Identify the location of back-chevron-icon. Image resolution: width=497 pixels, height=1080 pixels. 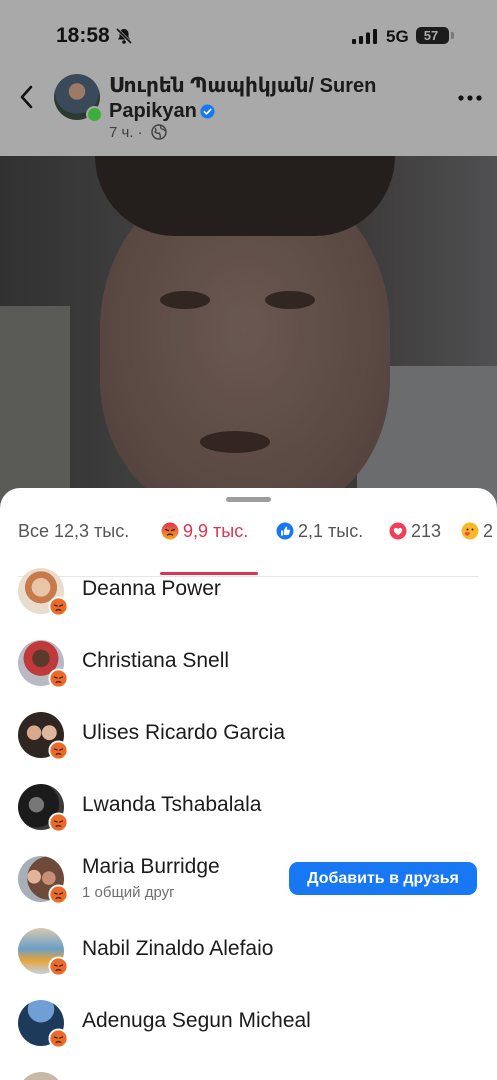
(27, 97).